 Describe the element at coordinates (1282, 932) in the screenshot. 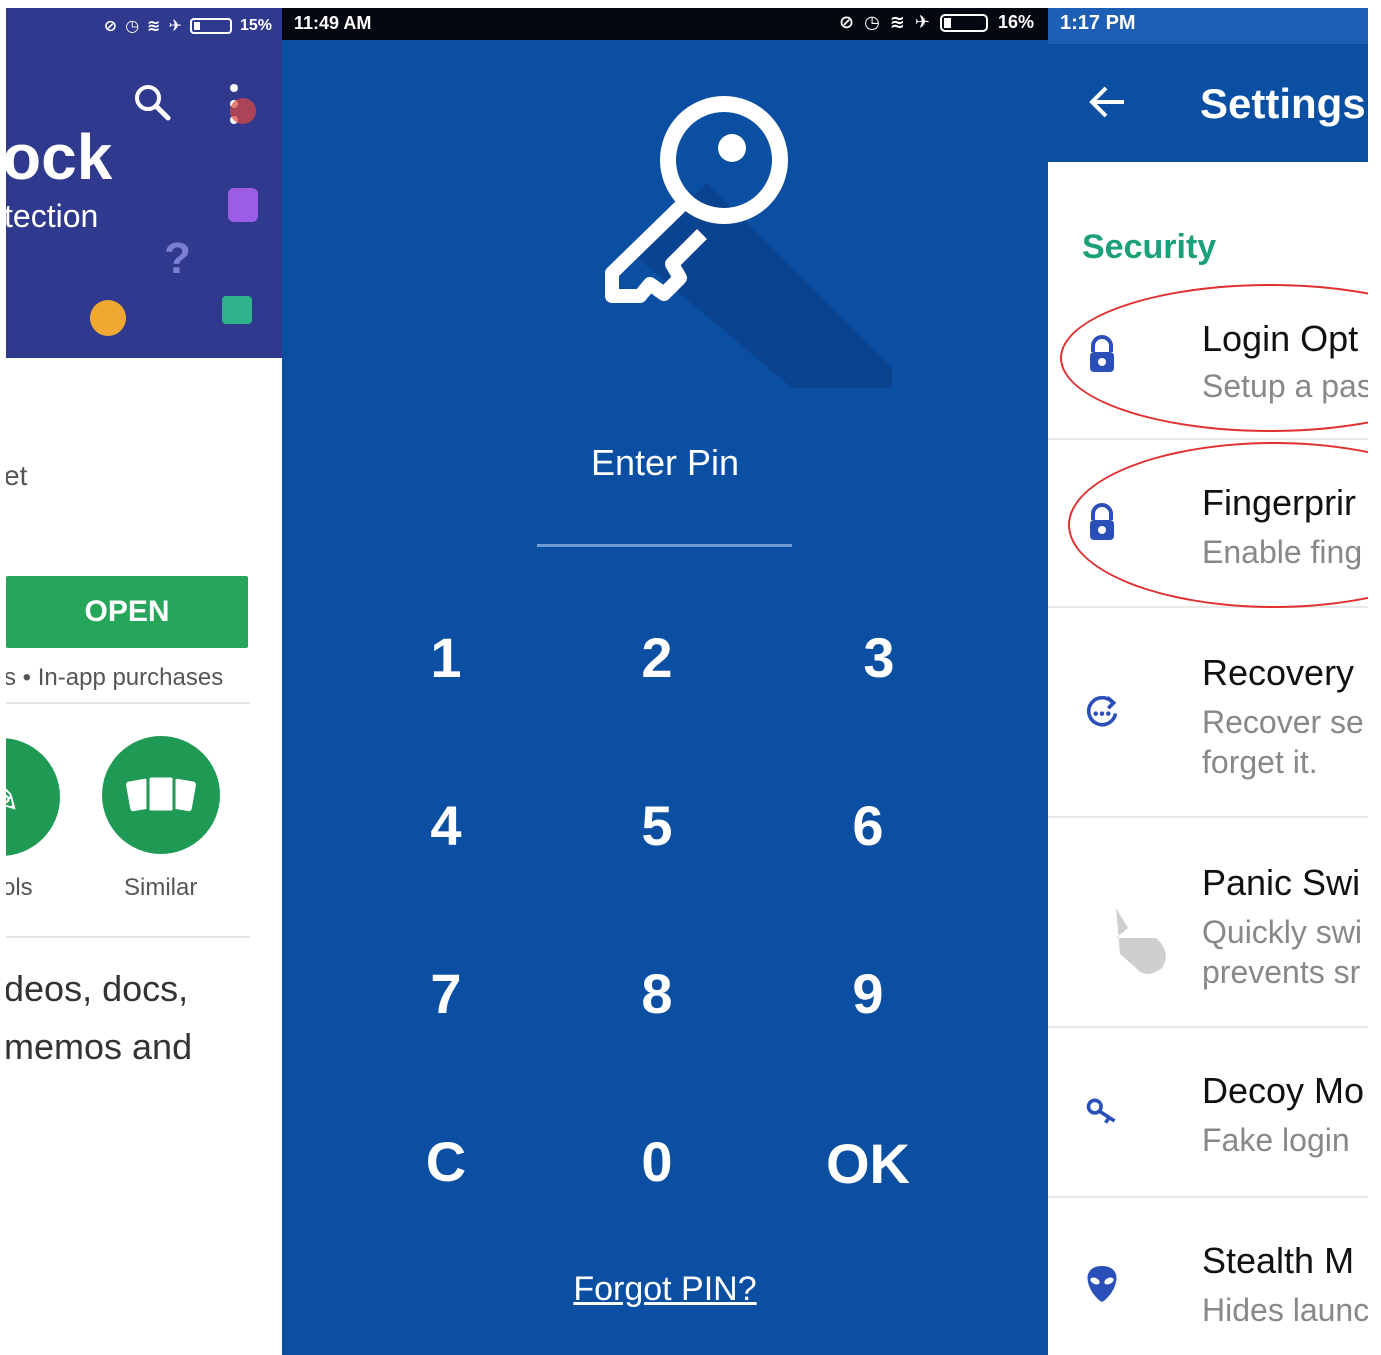

I see `item-subtitle: Quickly swi` at that location.